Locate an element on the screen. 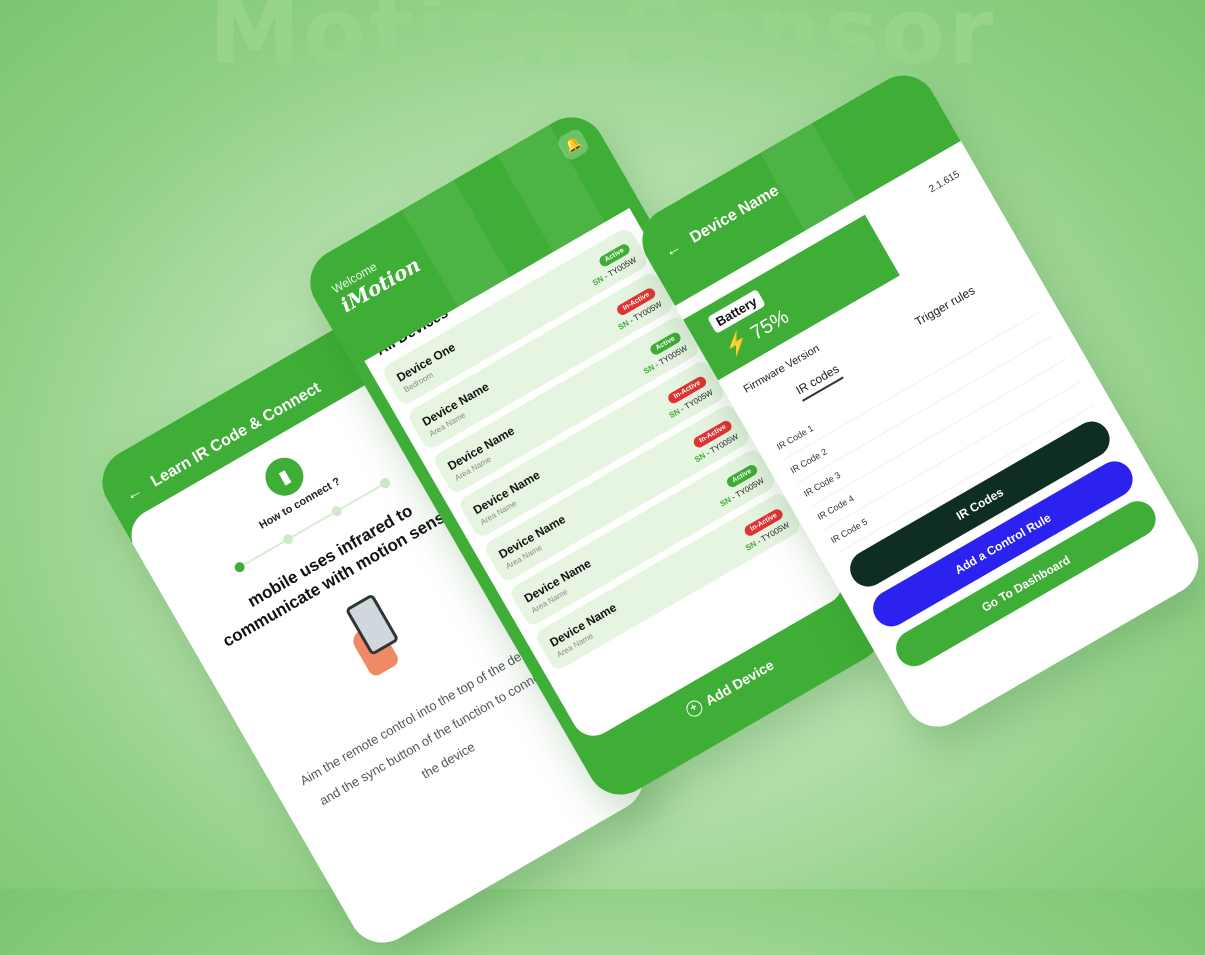  tab-ir-codes: IR codes is located at coordinates (819, 381).